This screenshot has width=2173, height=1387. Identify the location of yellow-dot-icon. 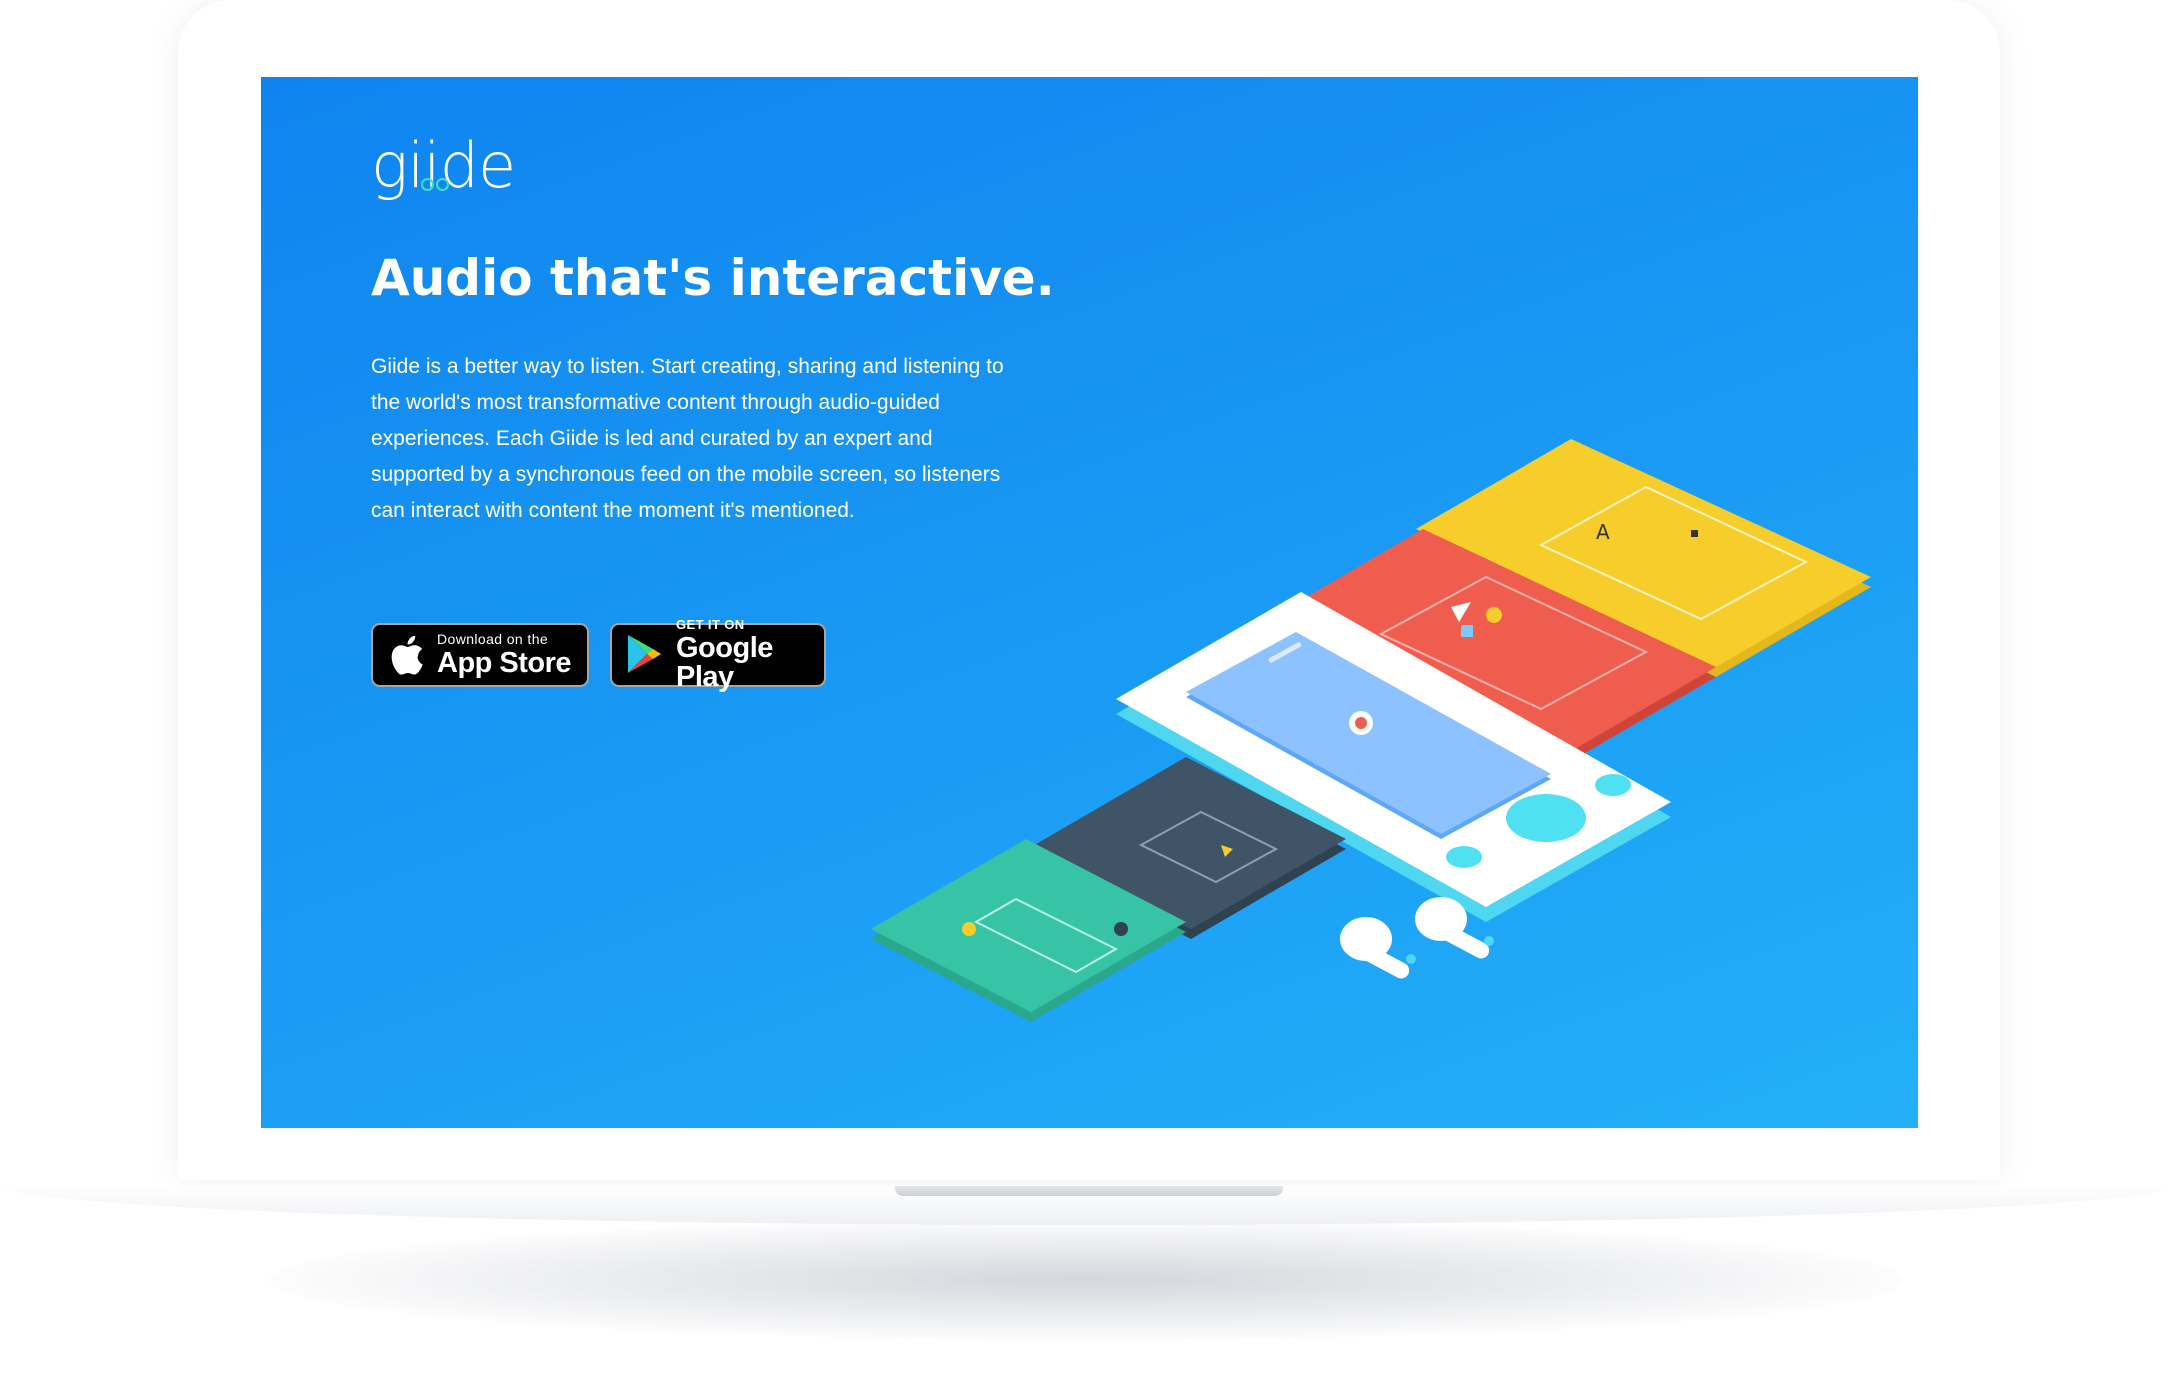
(969, 929).